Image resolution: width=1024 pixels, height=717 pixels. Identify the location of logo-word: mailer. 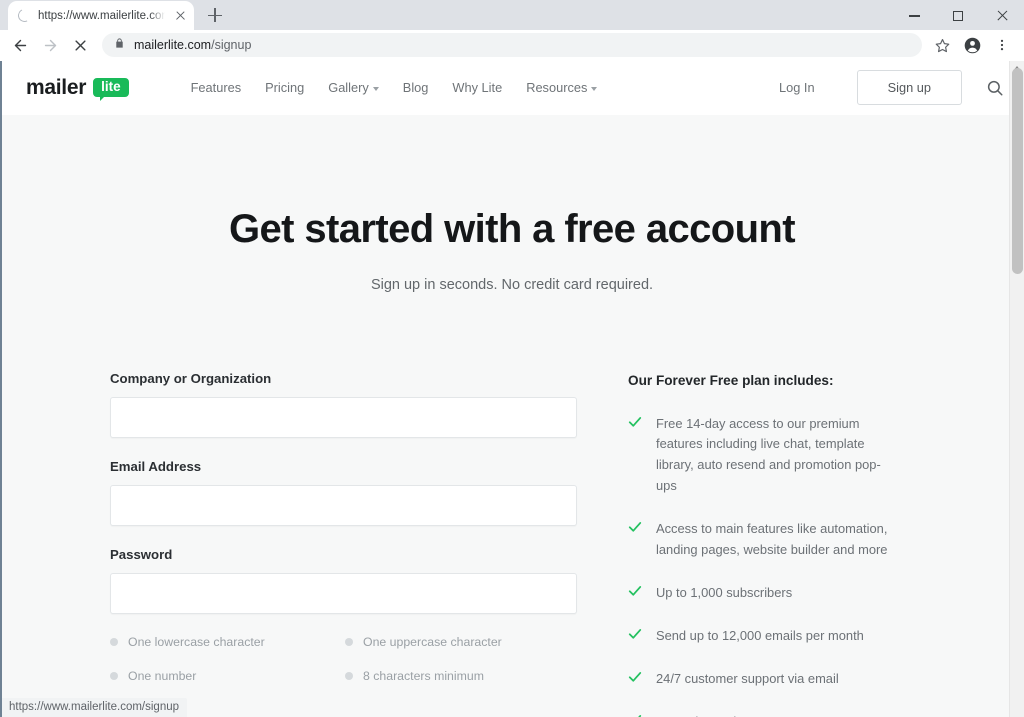
(56, 87).